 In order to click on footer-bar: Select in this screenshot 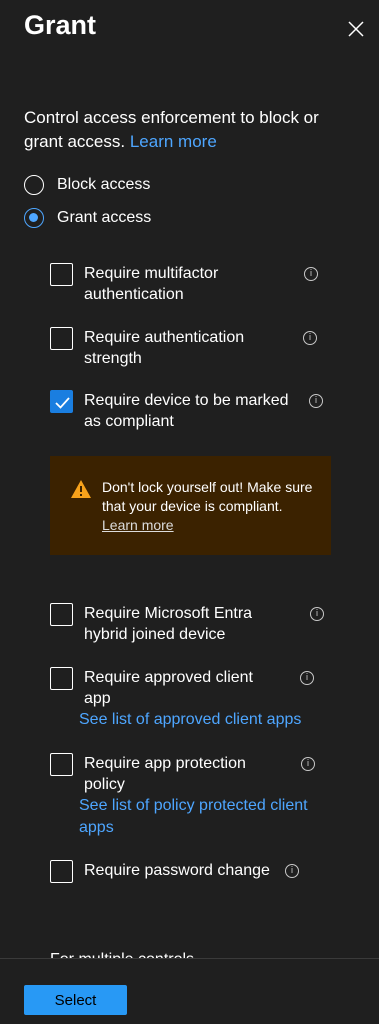, I will do `click(189, 991)`.